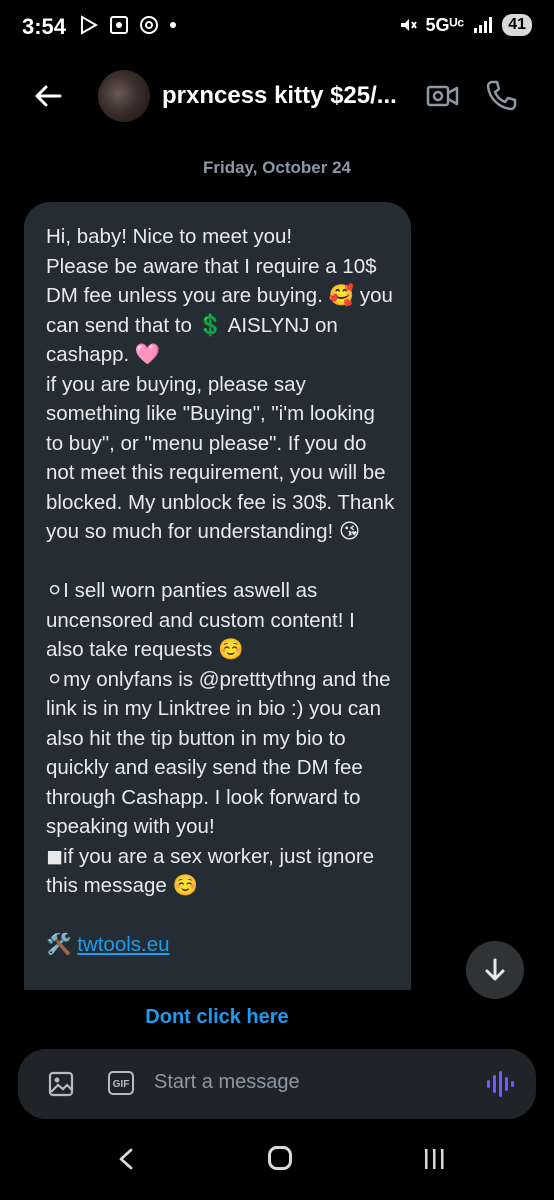  I want to click on arrow-down-icon, so click(495, 969).